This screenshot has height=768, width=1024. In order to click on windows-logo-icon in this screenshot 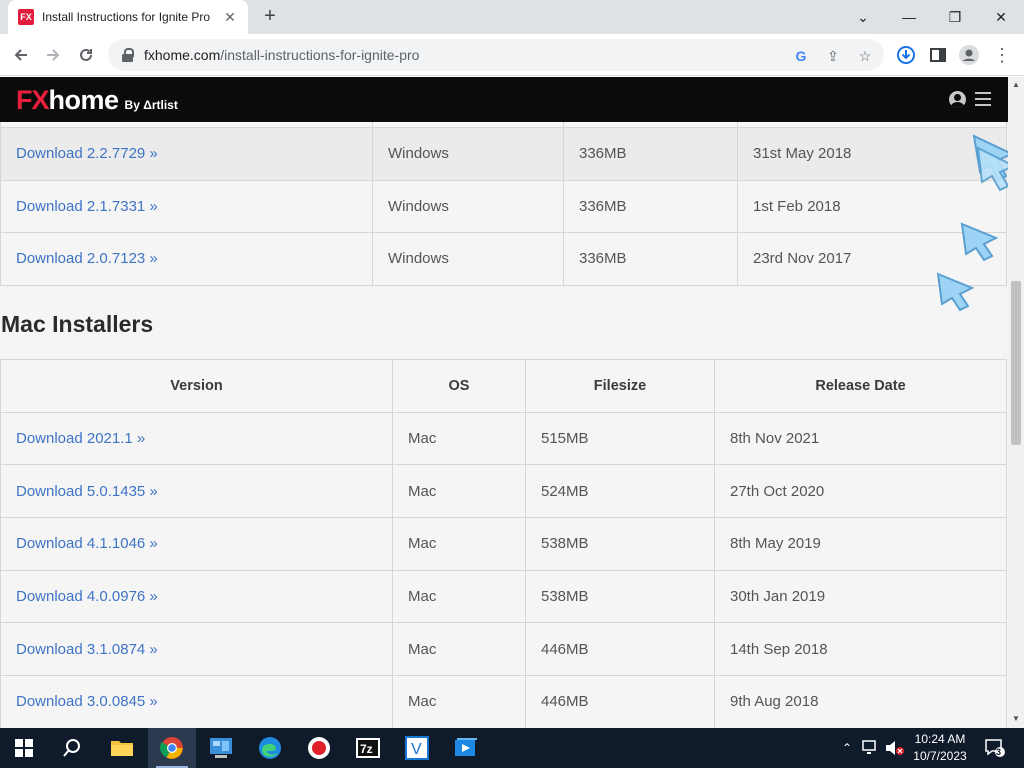, I will do `click(24, 748)`.